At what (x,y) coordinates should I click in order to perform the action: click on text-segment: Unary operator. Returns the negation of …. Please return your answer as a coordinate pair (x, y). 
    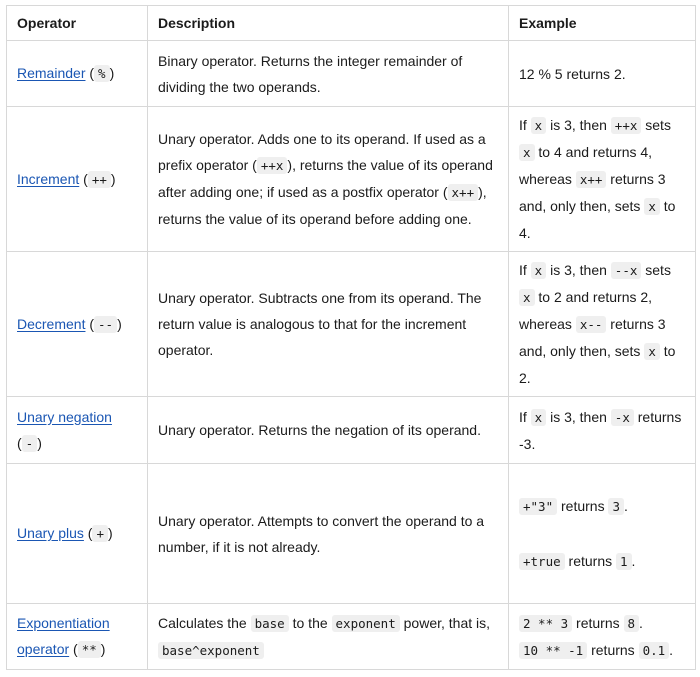
    Looking at the image, I should click on (319, 430).